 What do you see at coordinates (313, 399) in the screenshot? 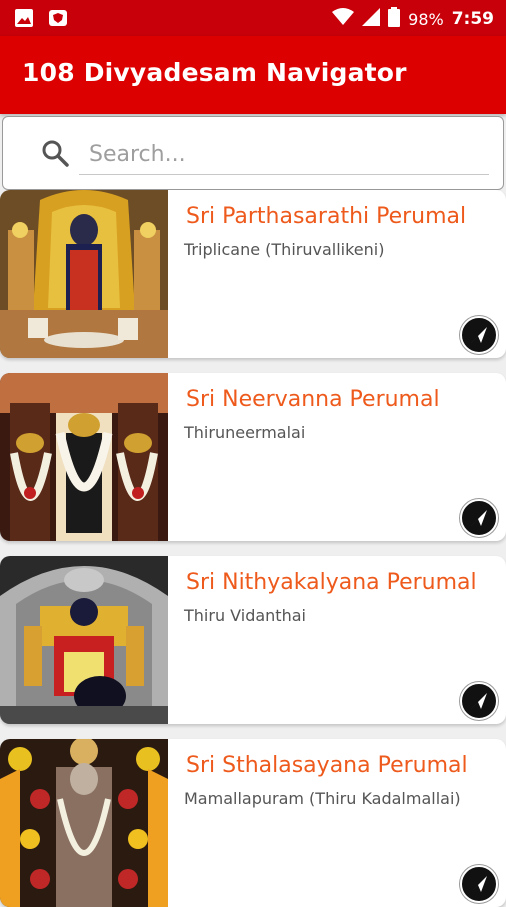
I see `temple-name: Sri Neervanna Perumal` at bounding box center [313, 399].